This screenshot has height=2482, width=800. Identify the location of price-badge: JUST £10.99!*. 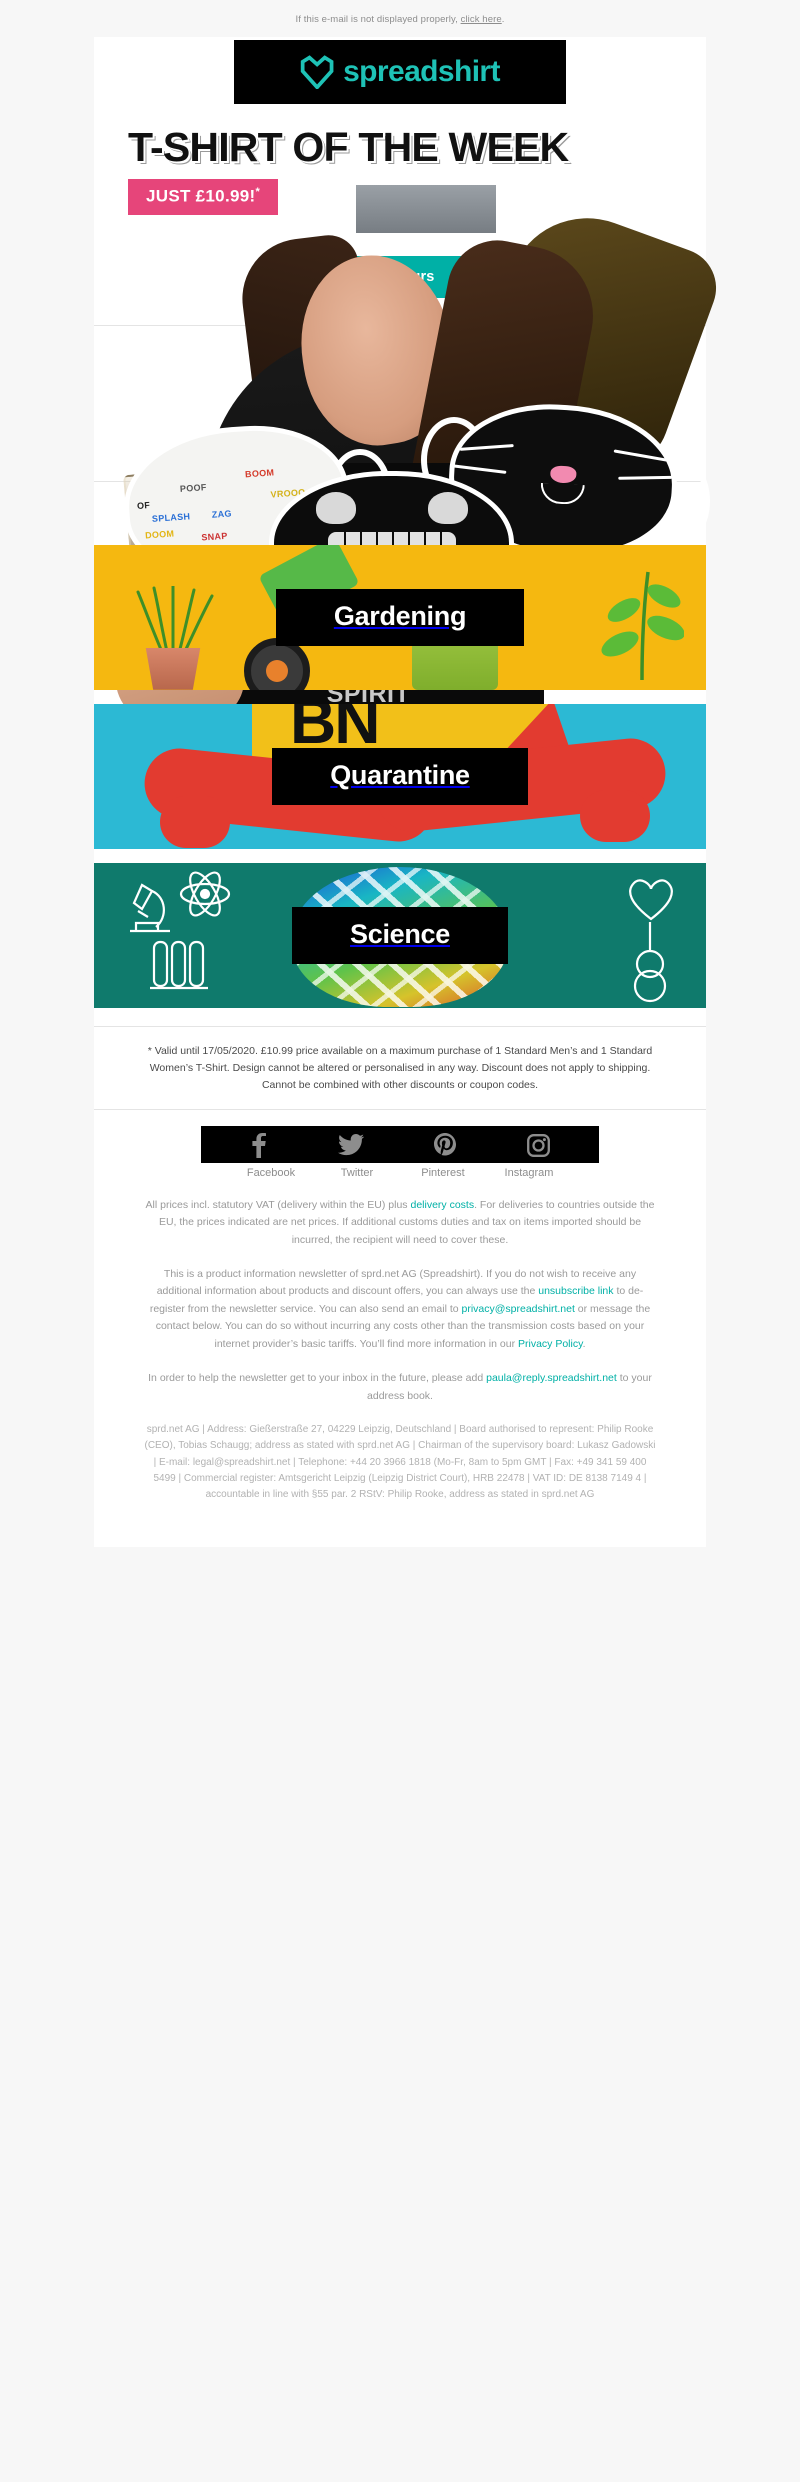
(203, 197).